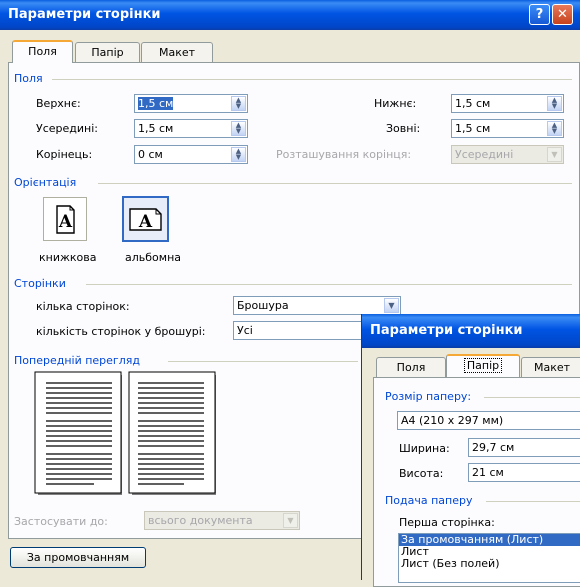  I want to click on apply-to-label: Застосувати до:, so click(61, 521).